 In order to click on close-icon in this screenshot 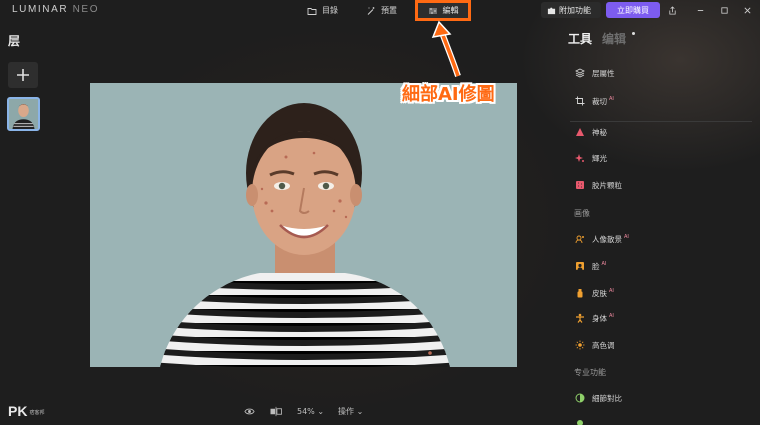, I will do `click(747, 10)`.